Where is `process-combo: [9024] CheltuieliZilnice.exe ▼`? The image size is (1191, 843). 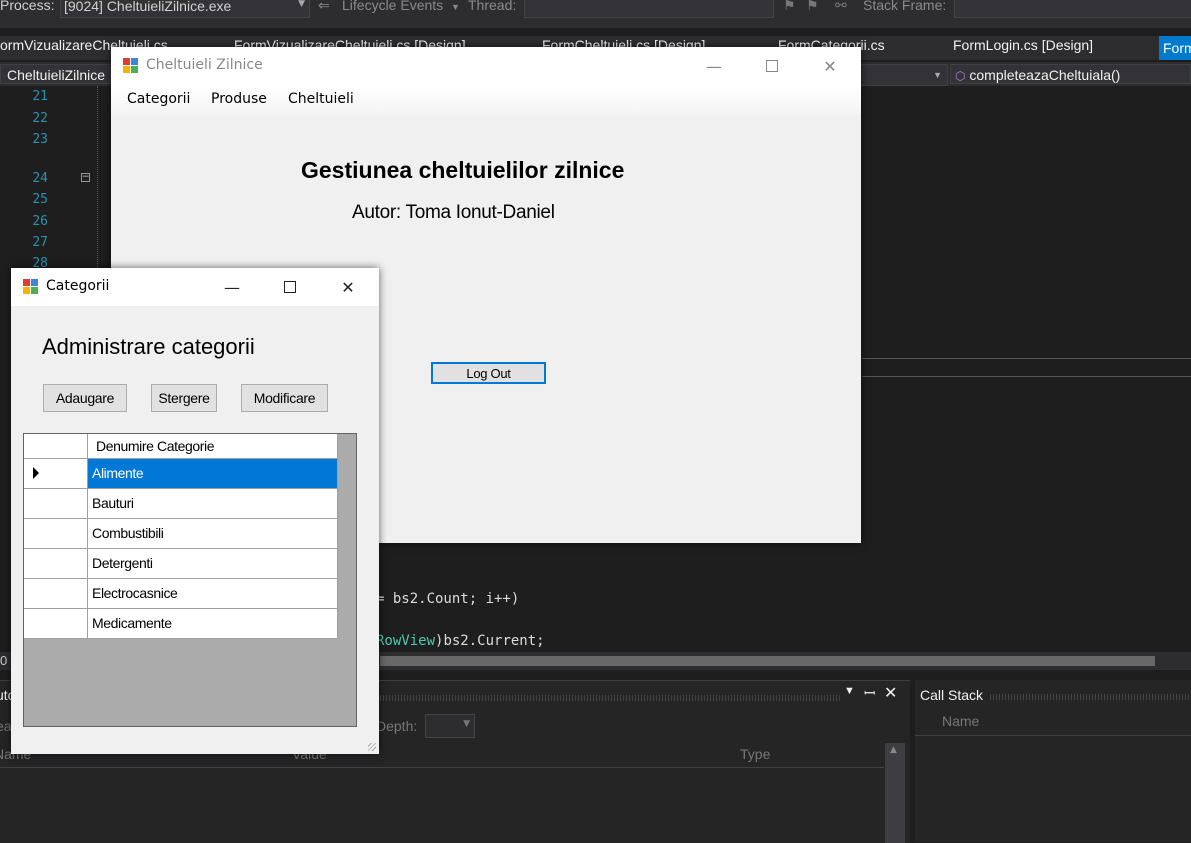
process-combo: [9024] CheltuieliZilnice.exe ▼ is located at coordinates (185, 9).